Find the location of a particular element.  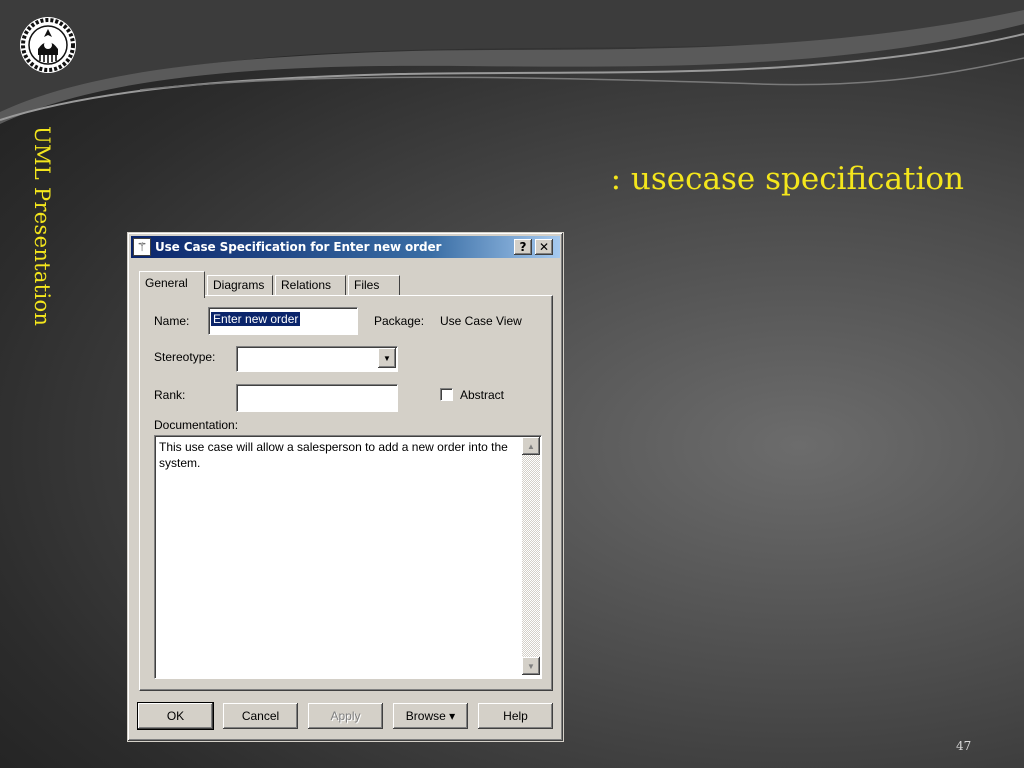

scroll-up-icon: ▲ is located at coordinates (531, 446).